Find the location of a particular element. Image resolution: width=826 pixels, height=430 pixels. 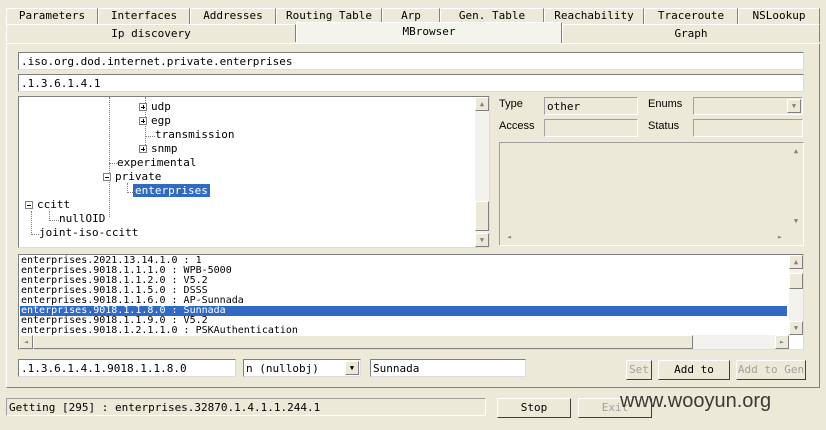

type-dropdown-text: n (nullobj) is located at coordinates (282, 368).